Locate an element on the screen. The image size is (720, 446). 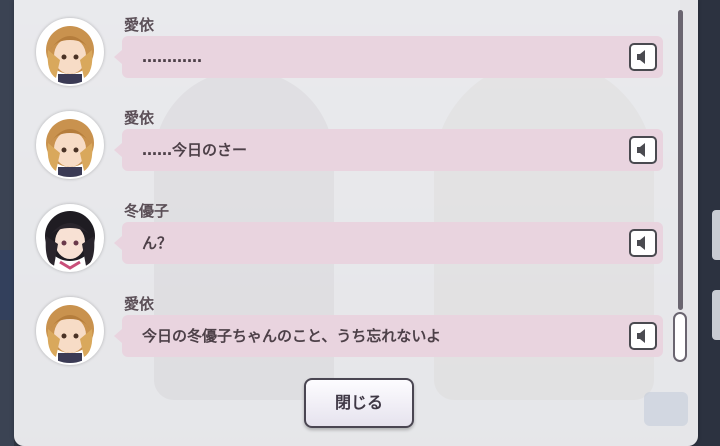
dialogue-text: ……今日のさー is located at coordinates (195, 150).